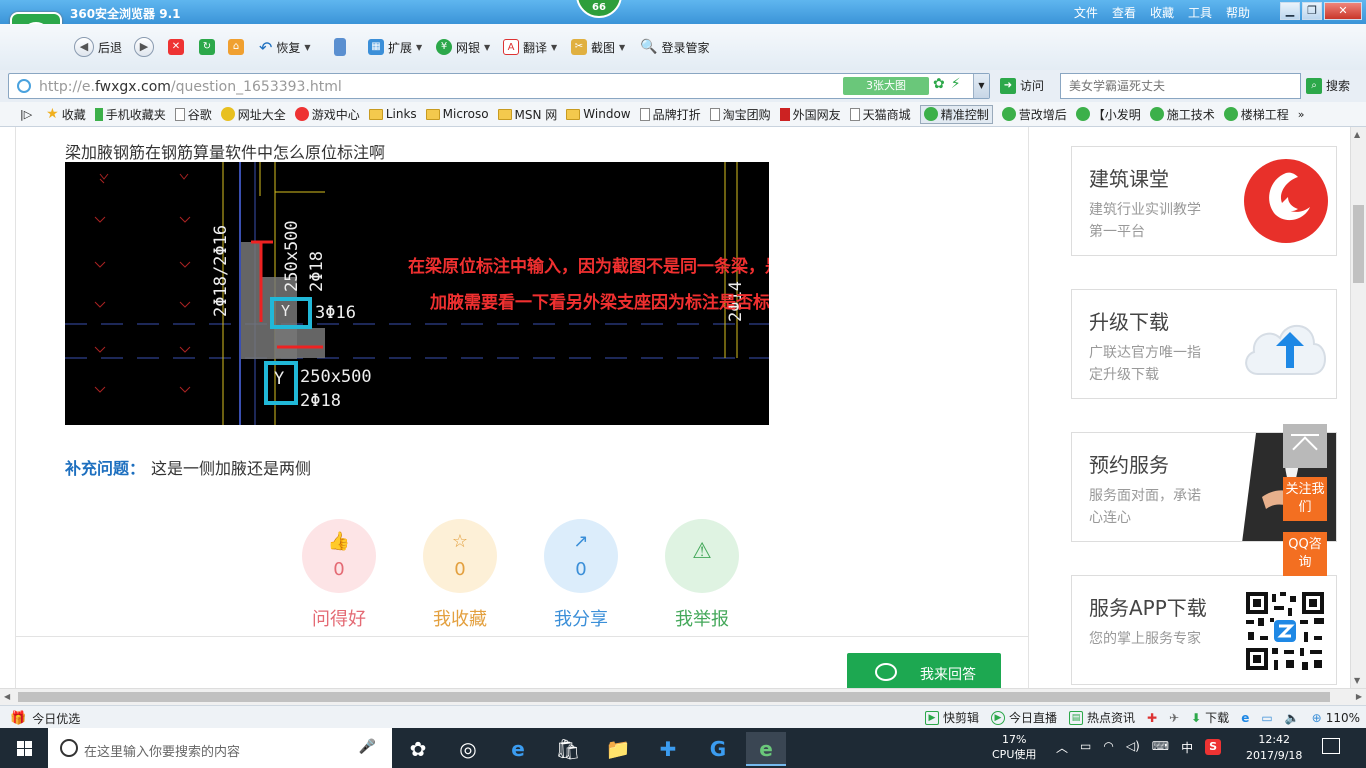 This screenshot has width=1366, height=768. Describe the element at coordinates (457, 114) in the screenshot. I see `bookmark-microsoft: Microso` at that location.